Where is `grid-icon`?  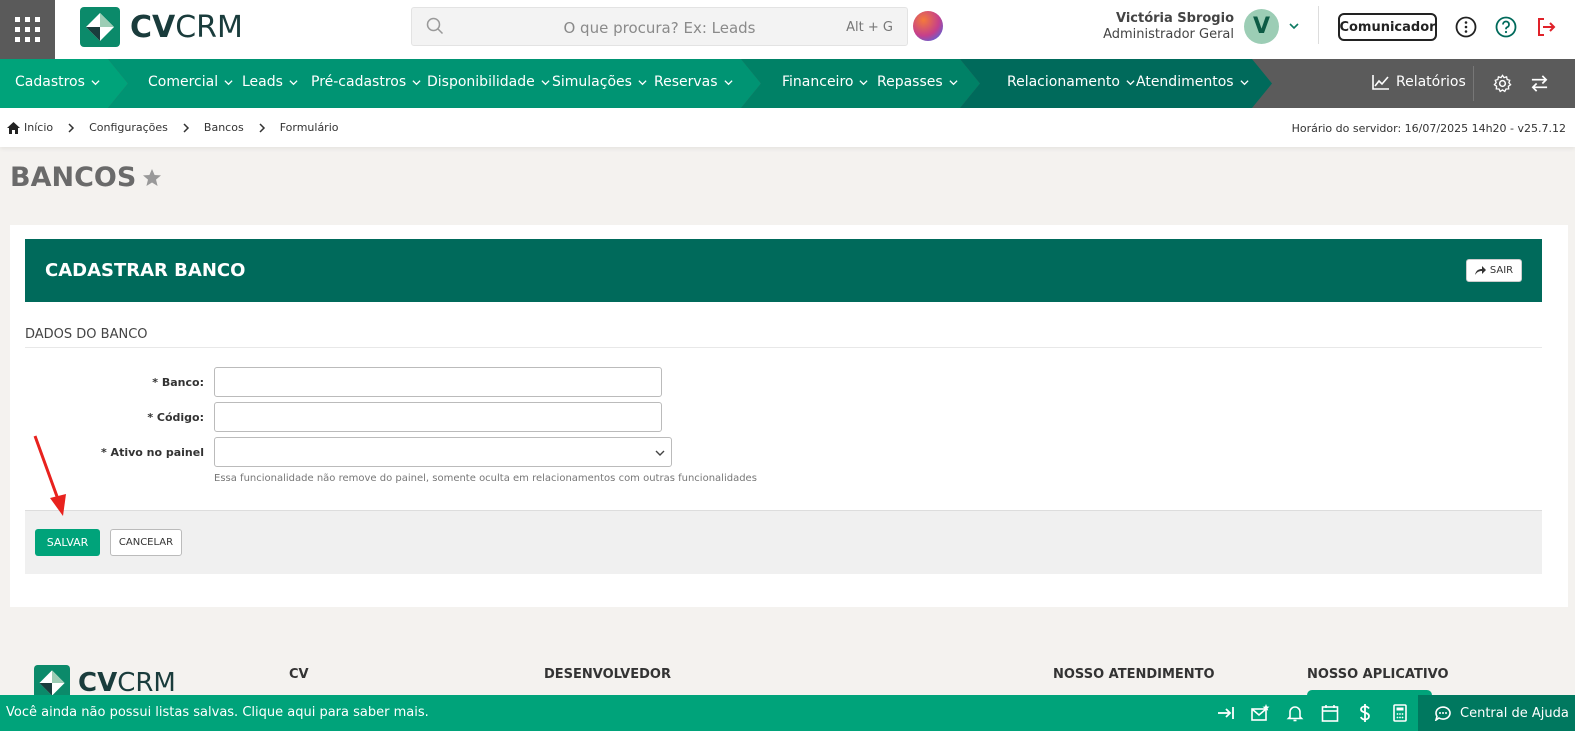 grid-icon is located at coordinates (27, 29).